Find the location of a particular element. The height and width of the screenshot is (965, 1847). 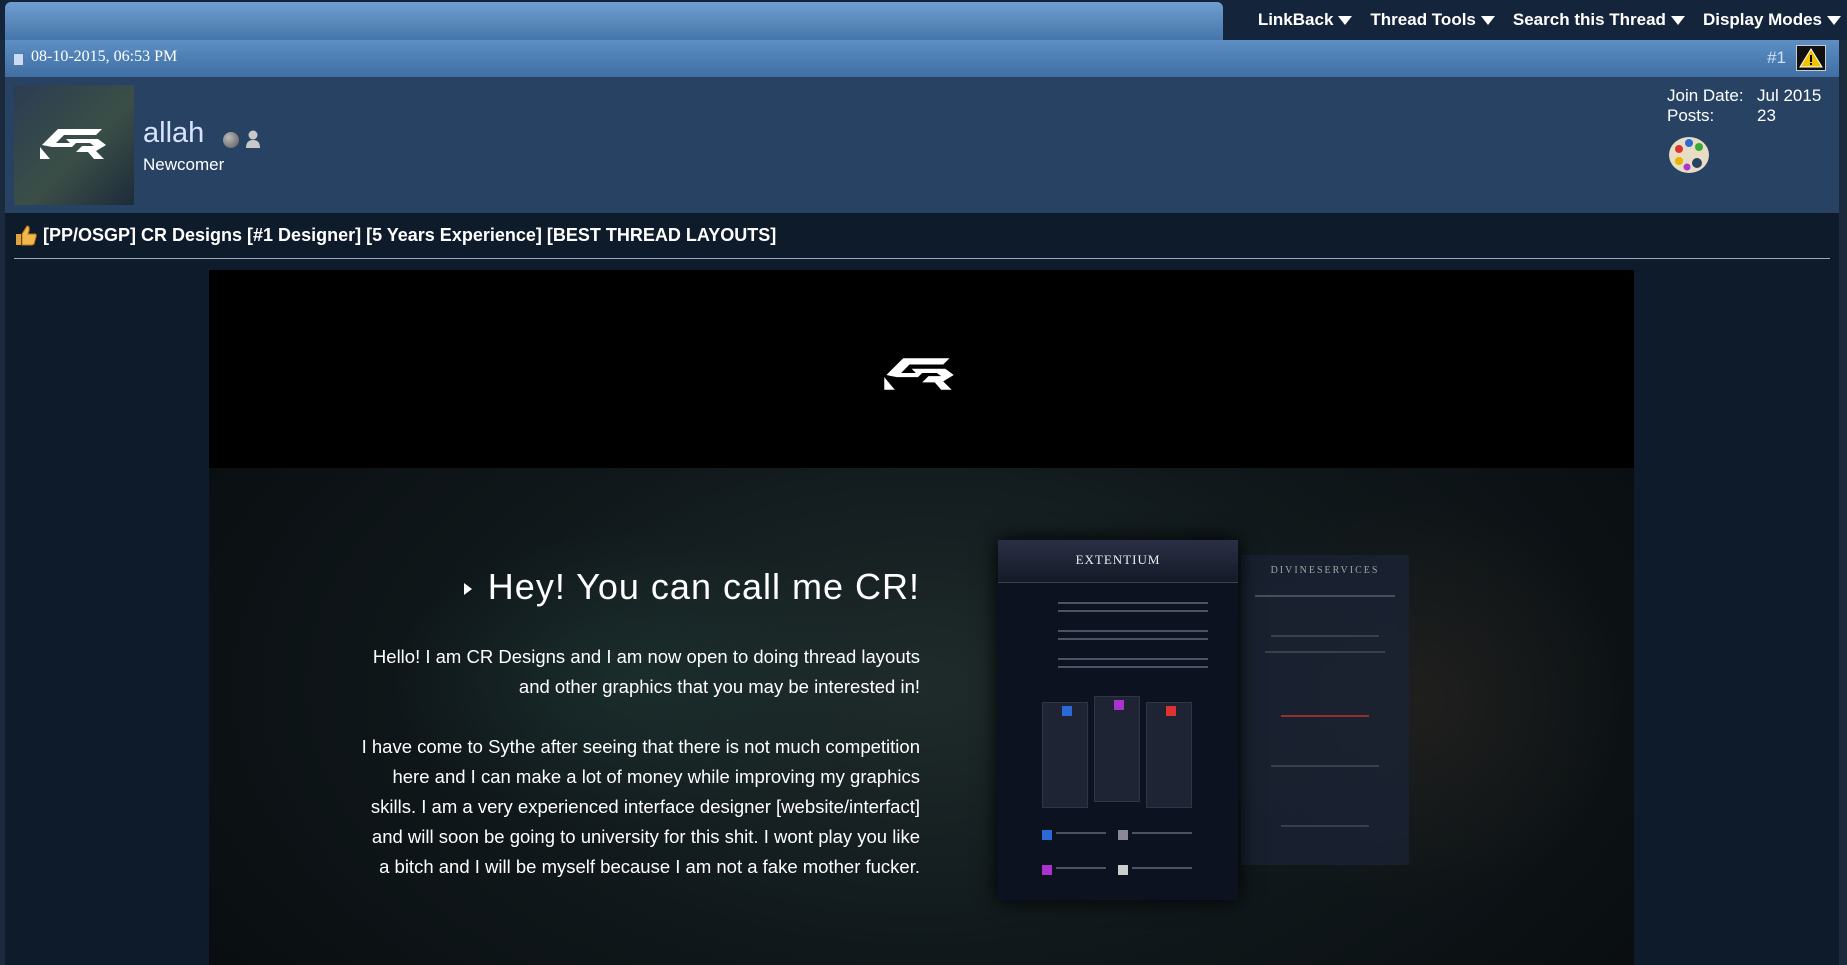

avatar is located at coordinates (74, 145).